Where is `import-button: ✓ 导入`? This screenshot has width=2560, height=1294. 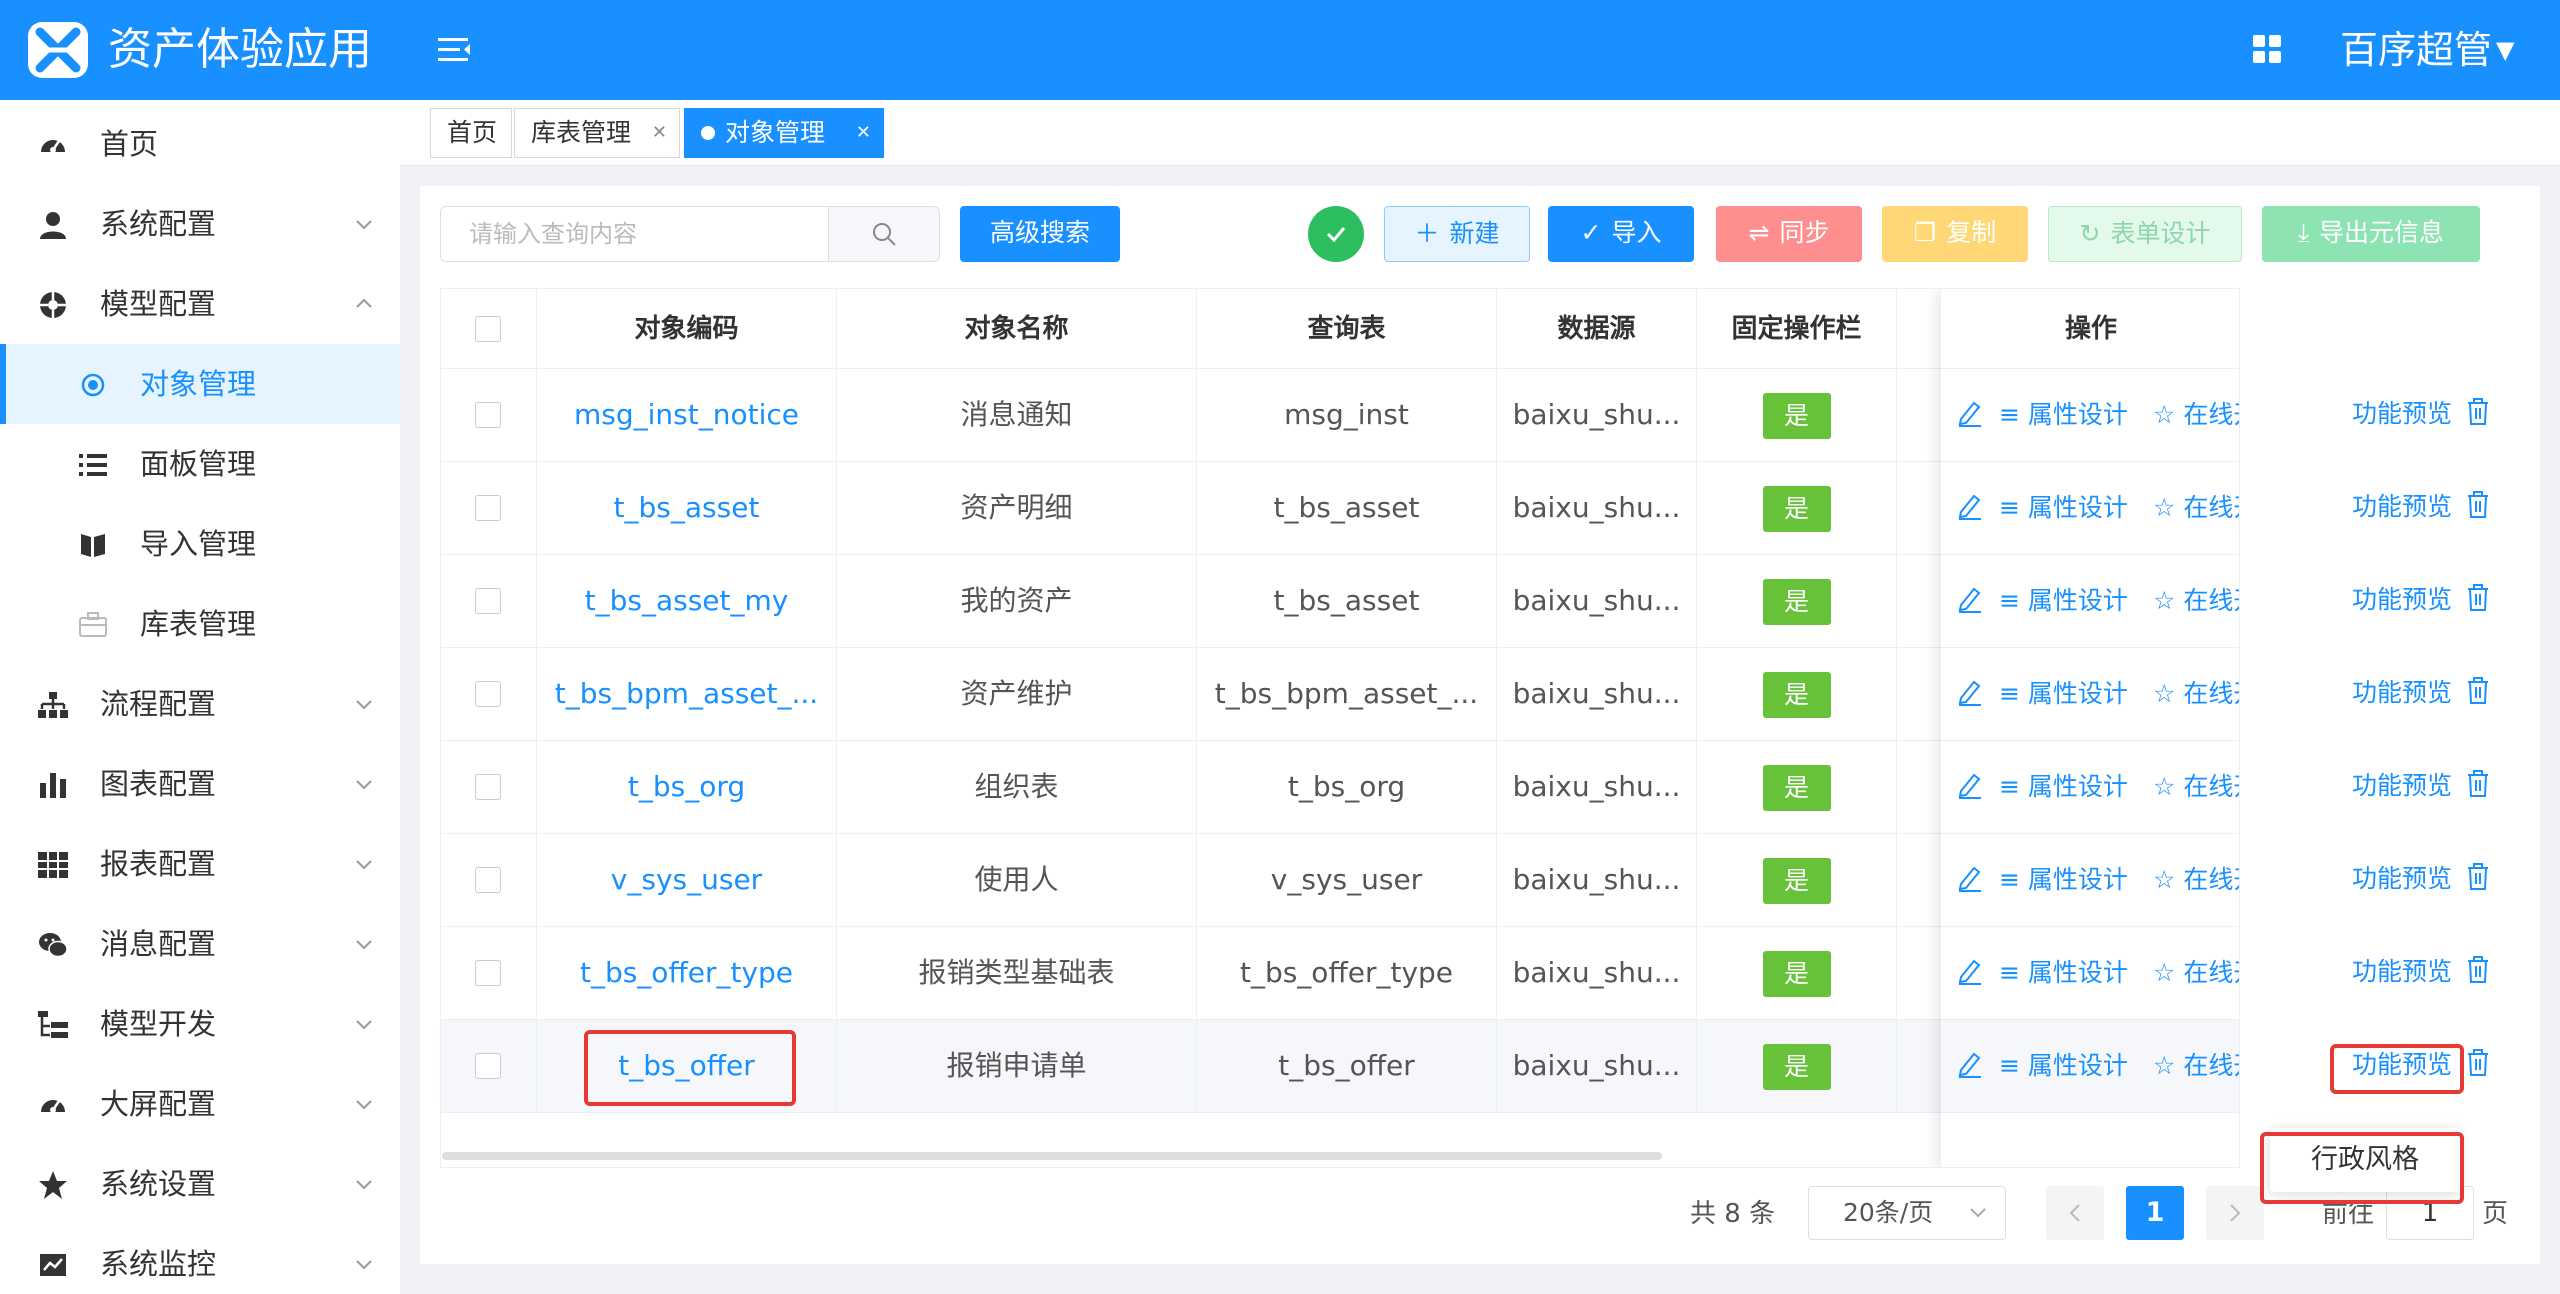 import-button: ✓ 导入 is located at coordinates (1621, 234).